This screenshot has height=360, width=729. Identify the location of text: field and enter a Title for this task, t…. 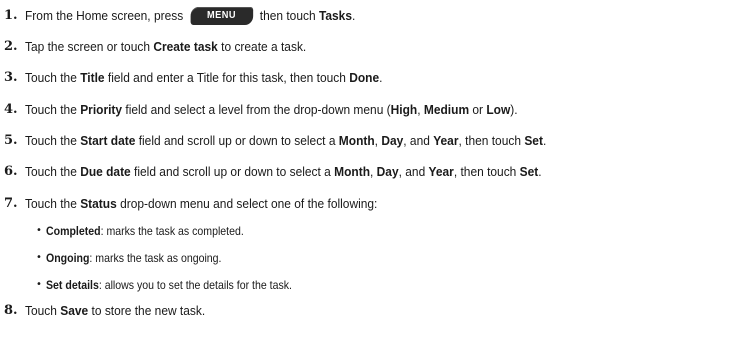
(227, 77).